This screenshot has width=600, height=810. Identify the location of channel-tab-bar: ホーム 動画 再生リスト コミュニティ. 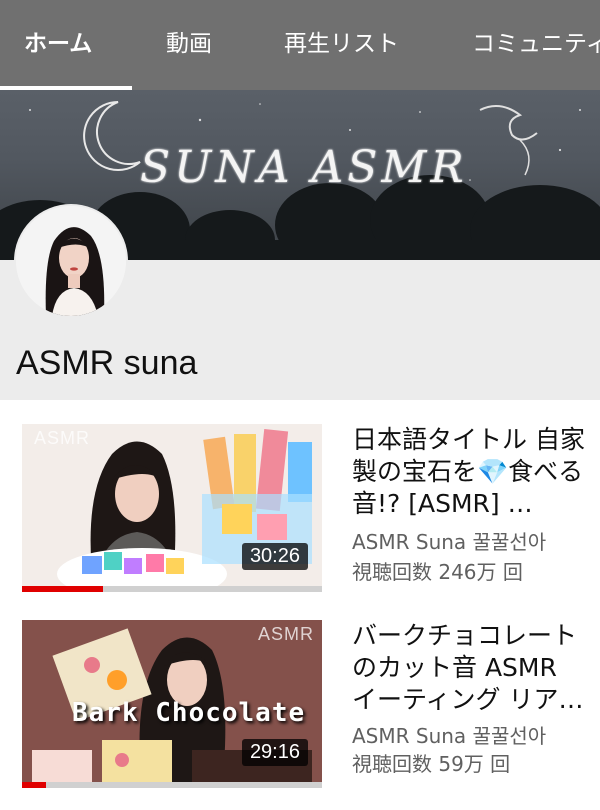
(300, 45).